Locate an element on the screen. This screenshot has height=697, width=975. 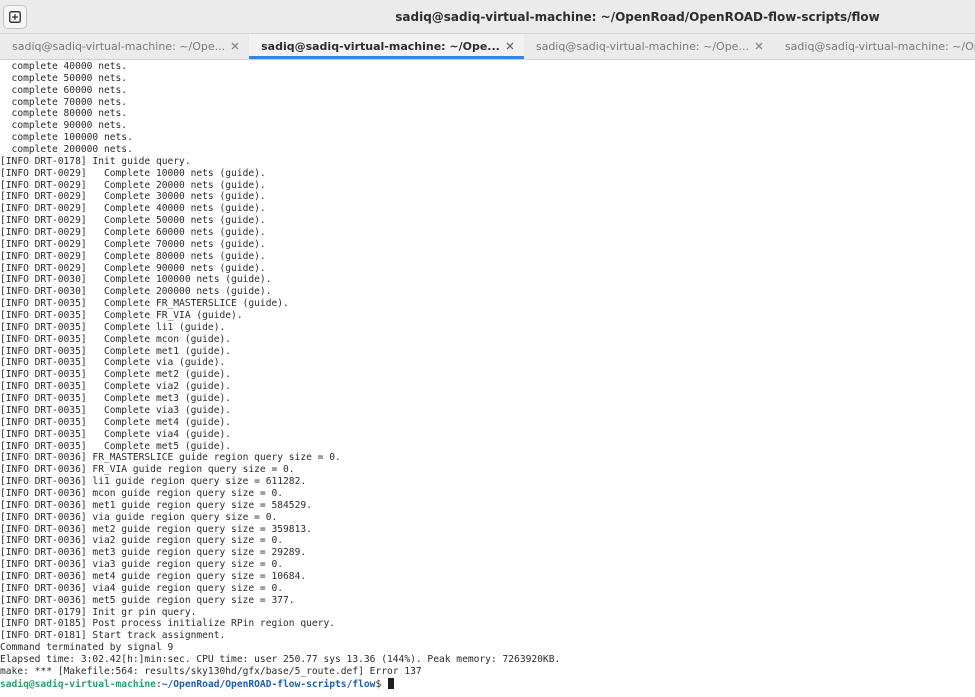
terminal-line: complete 70000 nets. is located at coordinates (64, 102).